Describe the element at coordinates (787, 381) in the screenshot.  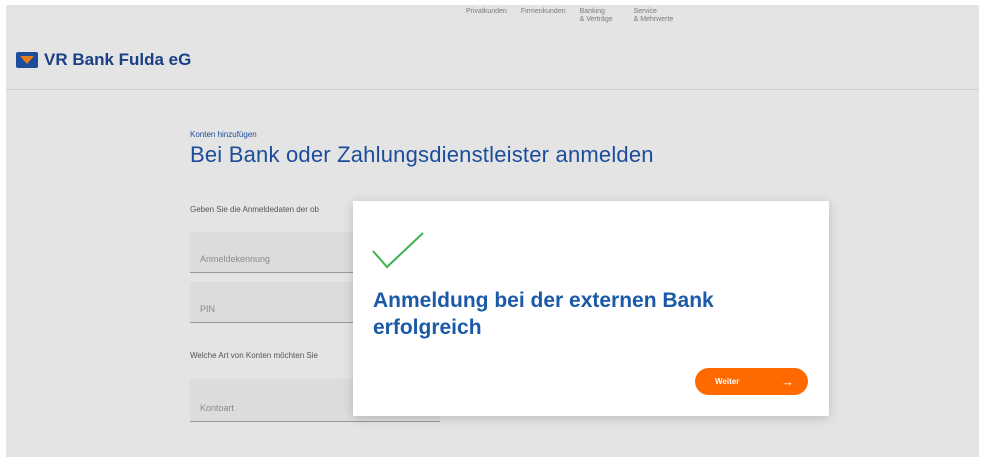
I see `arrow-right-icon: →` at that location.